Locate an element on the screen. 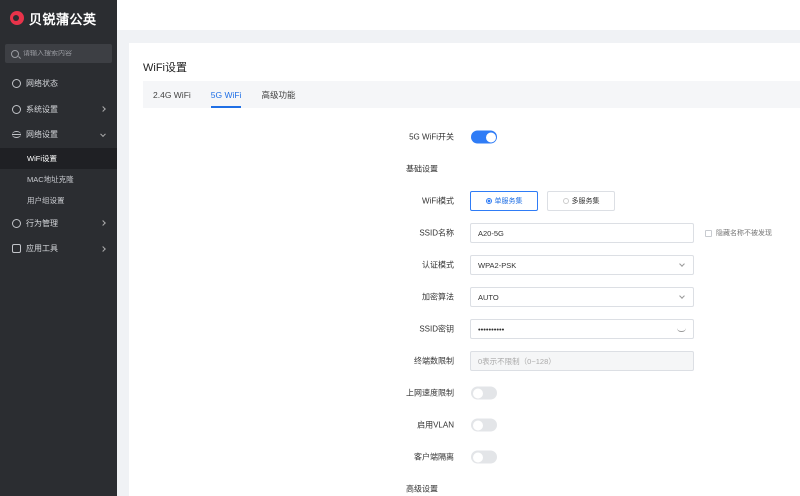  brand-logo: 贝锐蒲公英 is located at coordinates (58, 18).